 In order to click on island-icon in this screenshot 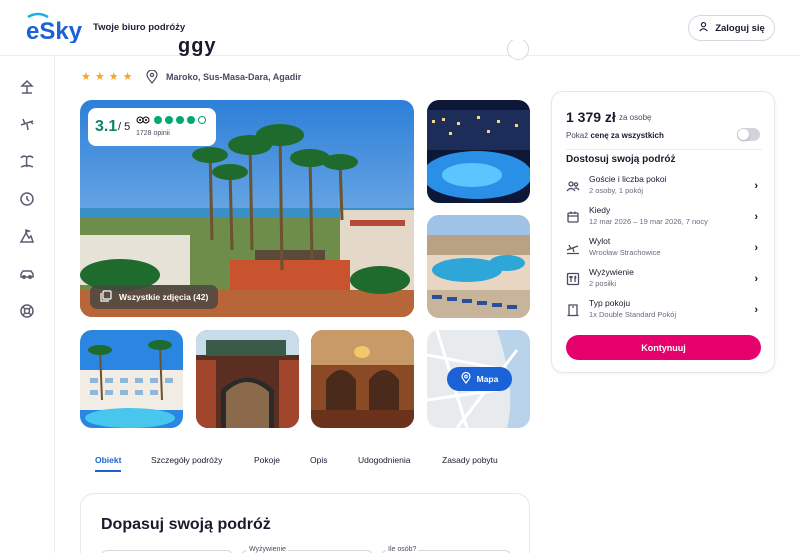, I will do `click(27, 161)`.